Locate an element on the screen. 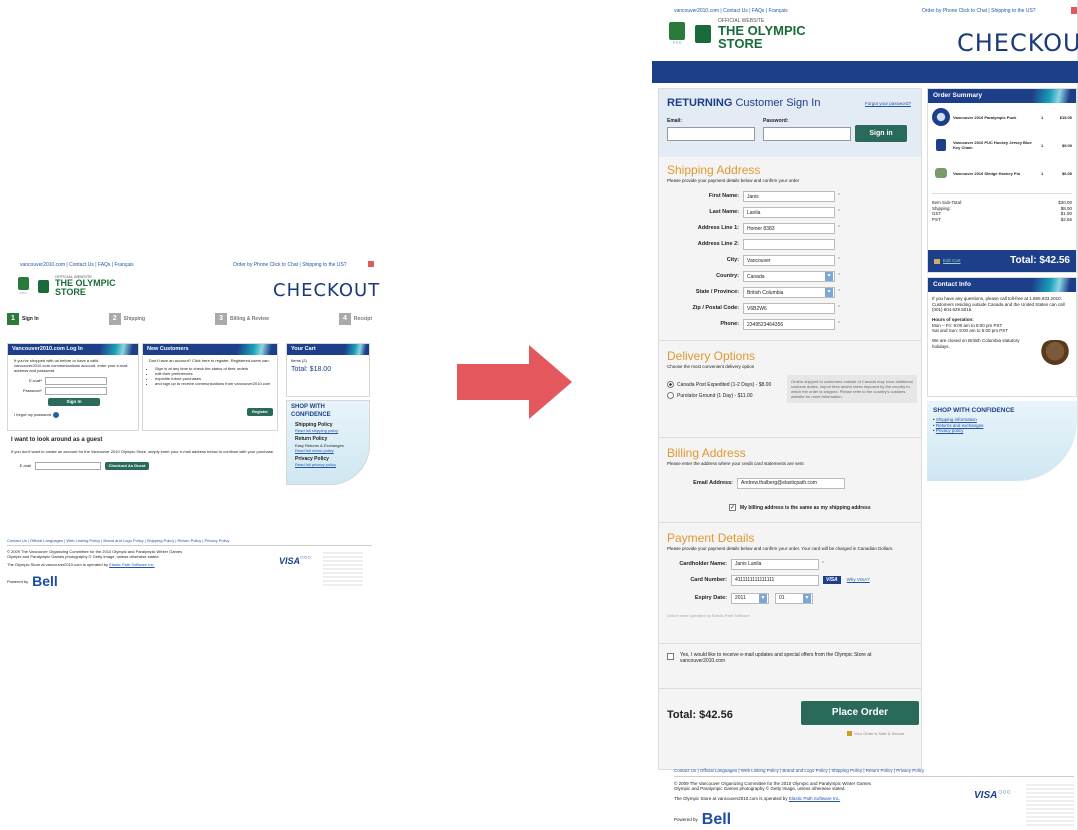 Image resolution: width=1078 pixels, height=830 pixels. card-number-field: 4111111111111111 is located at coordinates (775, 580).